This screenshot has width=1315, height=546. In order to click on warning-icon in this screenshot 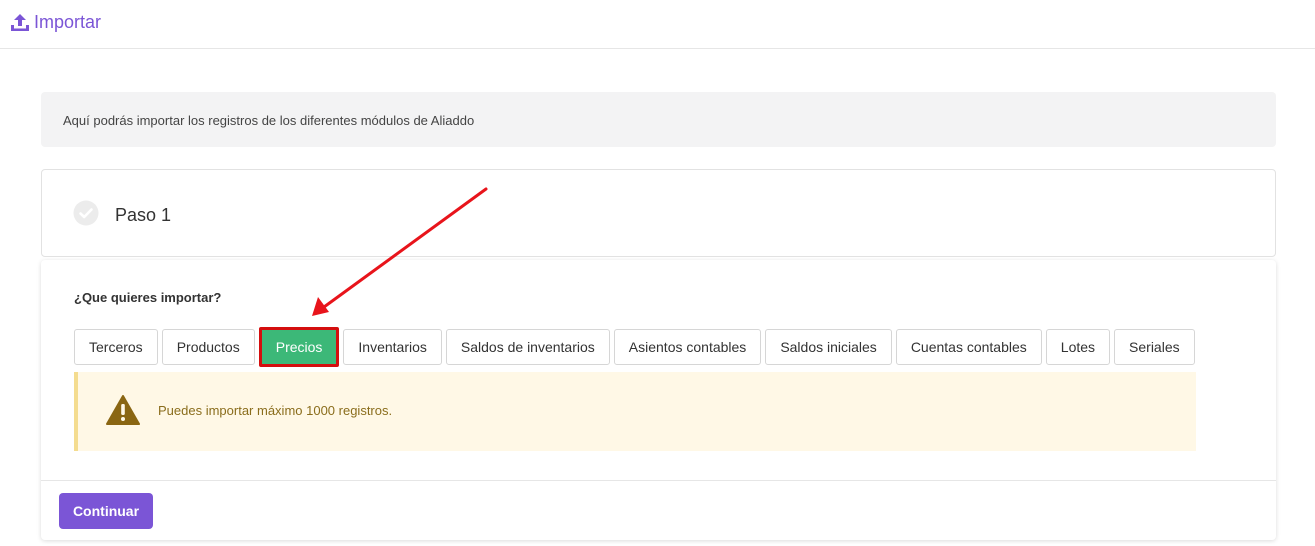, I will do `click(123, 410)`.